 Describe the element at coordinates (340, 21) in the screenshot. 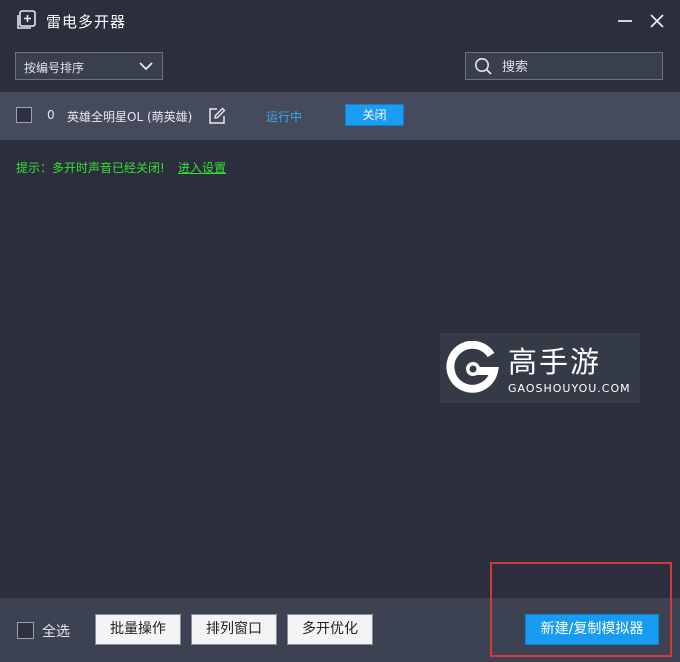

I see `title-bar: 雷电多开器` at that location.